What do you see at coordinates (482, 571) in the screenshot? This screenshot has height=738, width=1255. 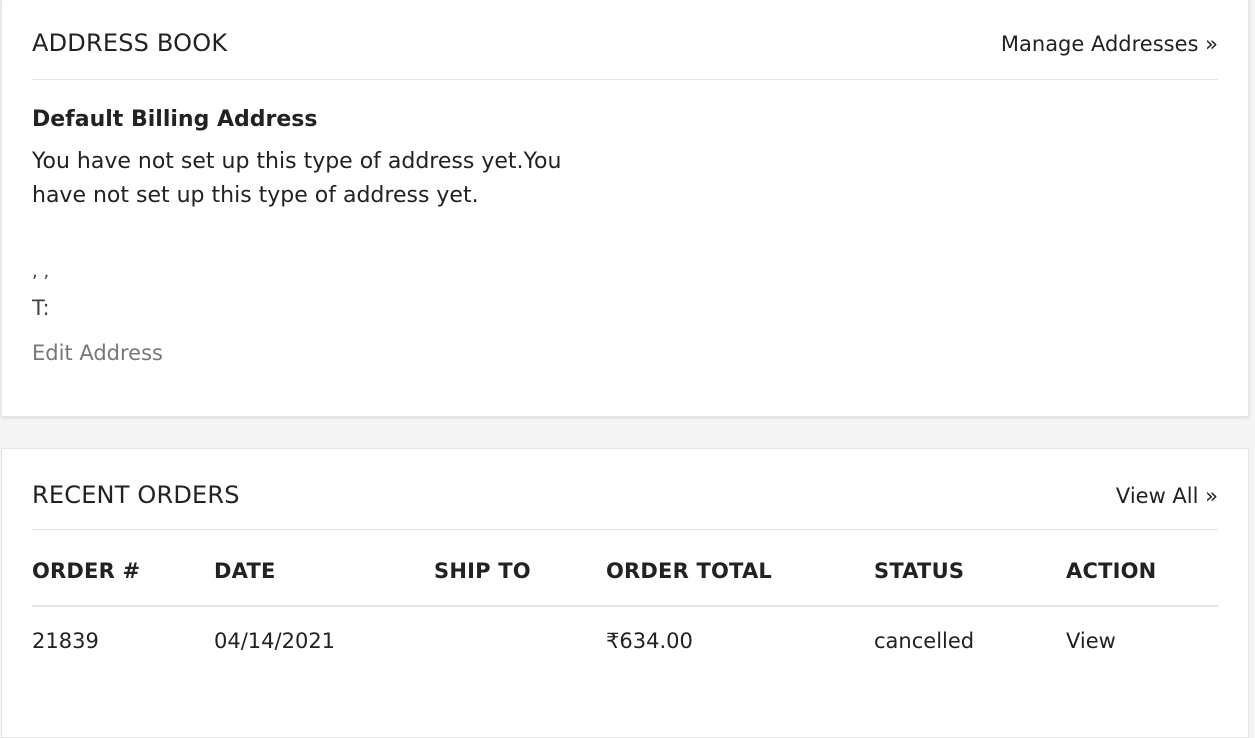 I see `column-header-ship-to: SHIP TO` at bounding box center [482, 571].